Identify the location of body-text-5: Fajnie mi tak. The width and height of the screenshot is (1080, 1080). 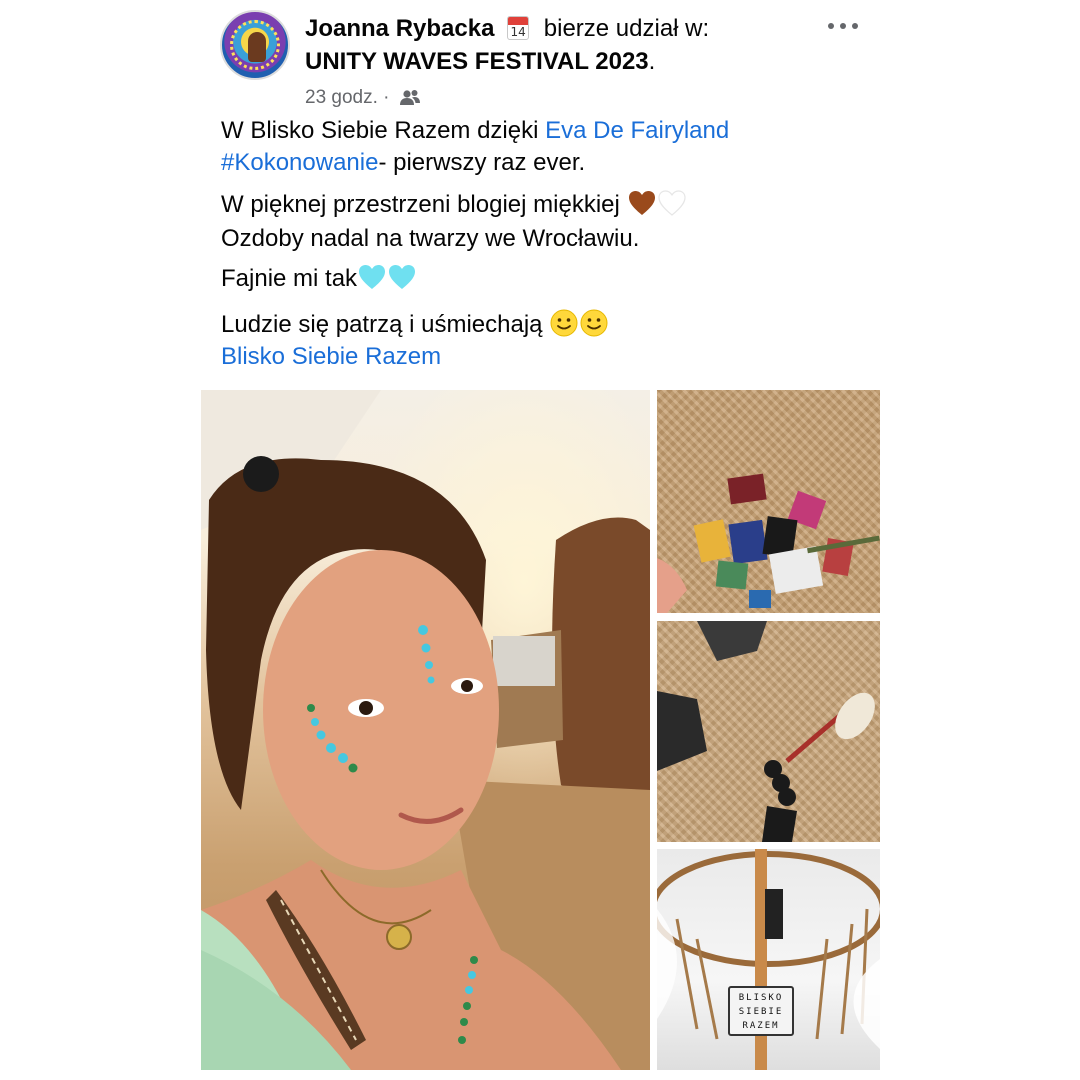
(289, 278).